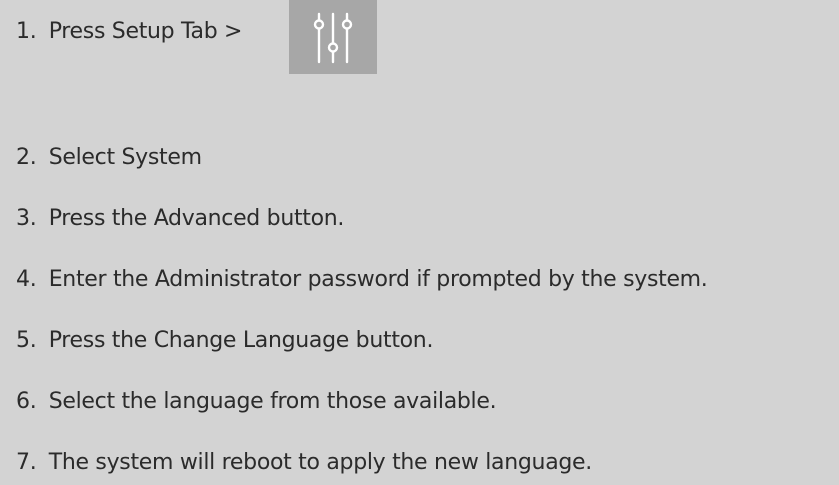  Describe the element at coordinates (241, 340) in the screenshot. I see `step-text: Press the Change Language button.` at that location.